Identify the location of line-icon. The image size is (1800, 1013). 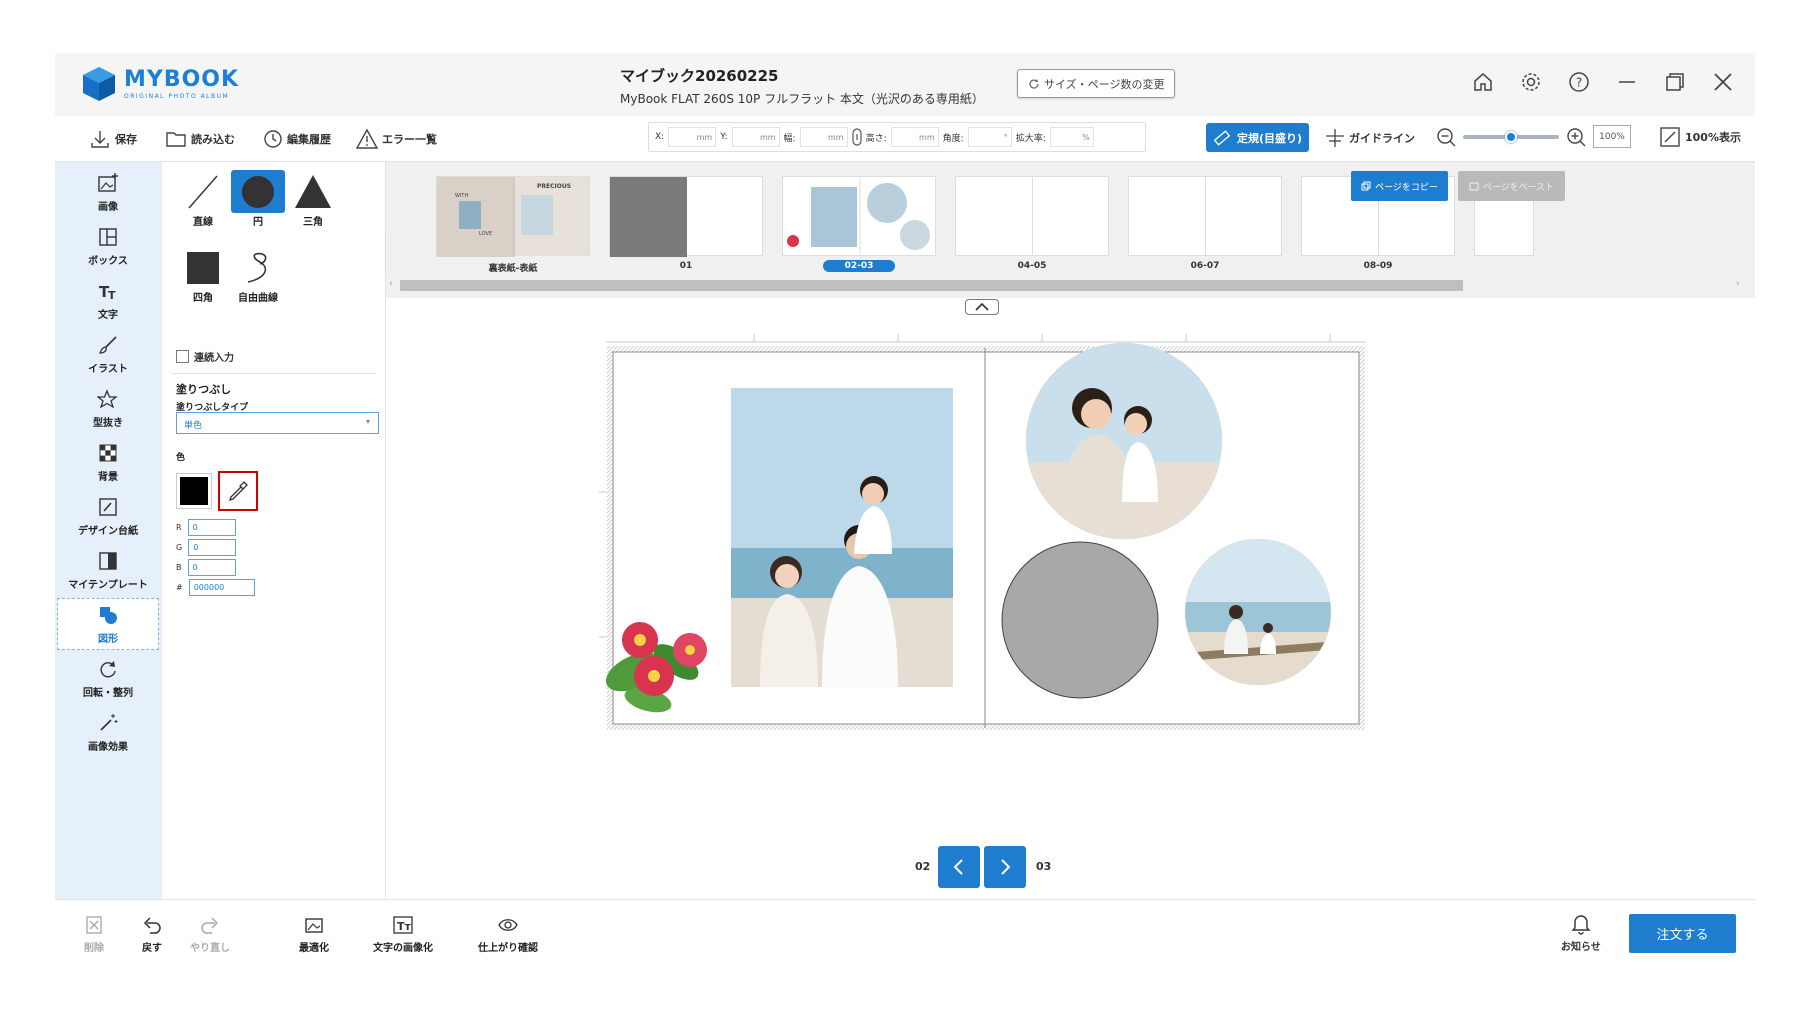
(203, 191).